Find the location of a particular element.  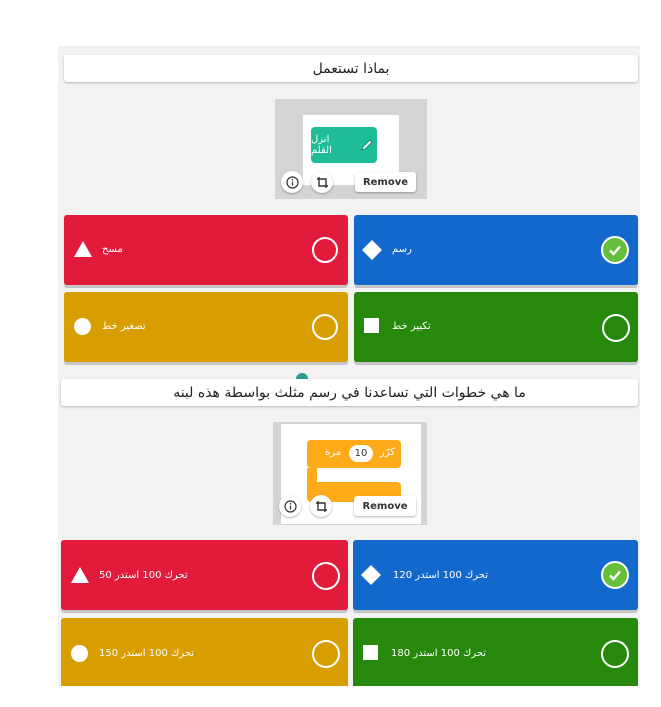

question-1-answer-3: تصغير خط is located at coordinates (206, 327).